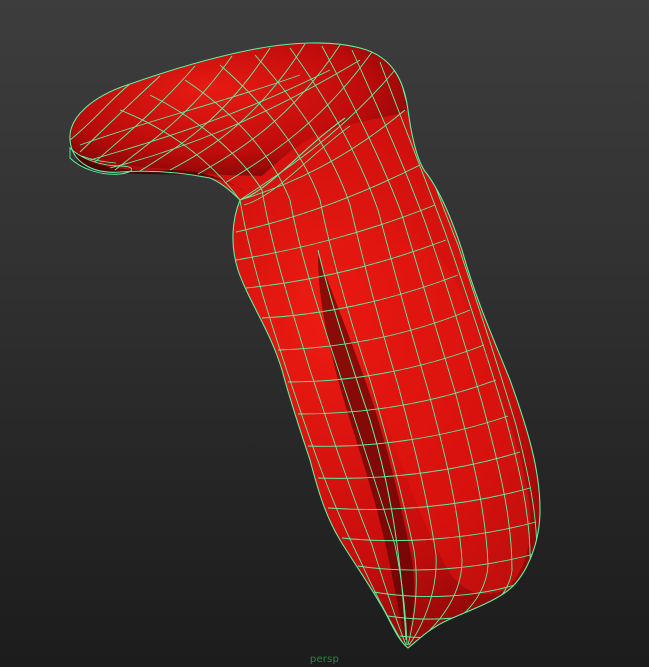  What do you see at coordinates (324, 659) in the screenshot?
I see `camera-name-label: persp` at bounding box center [324, 659].